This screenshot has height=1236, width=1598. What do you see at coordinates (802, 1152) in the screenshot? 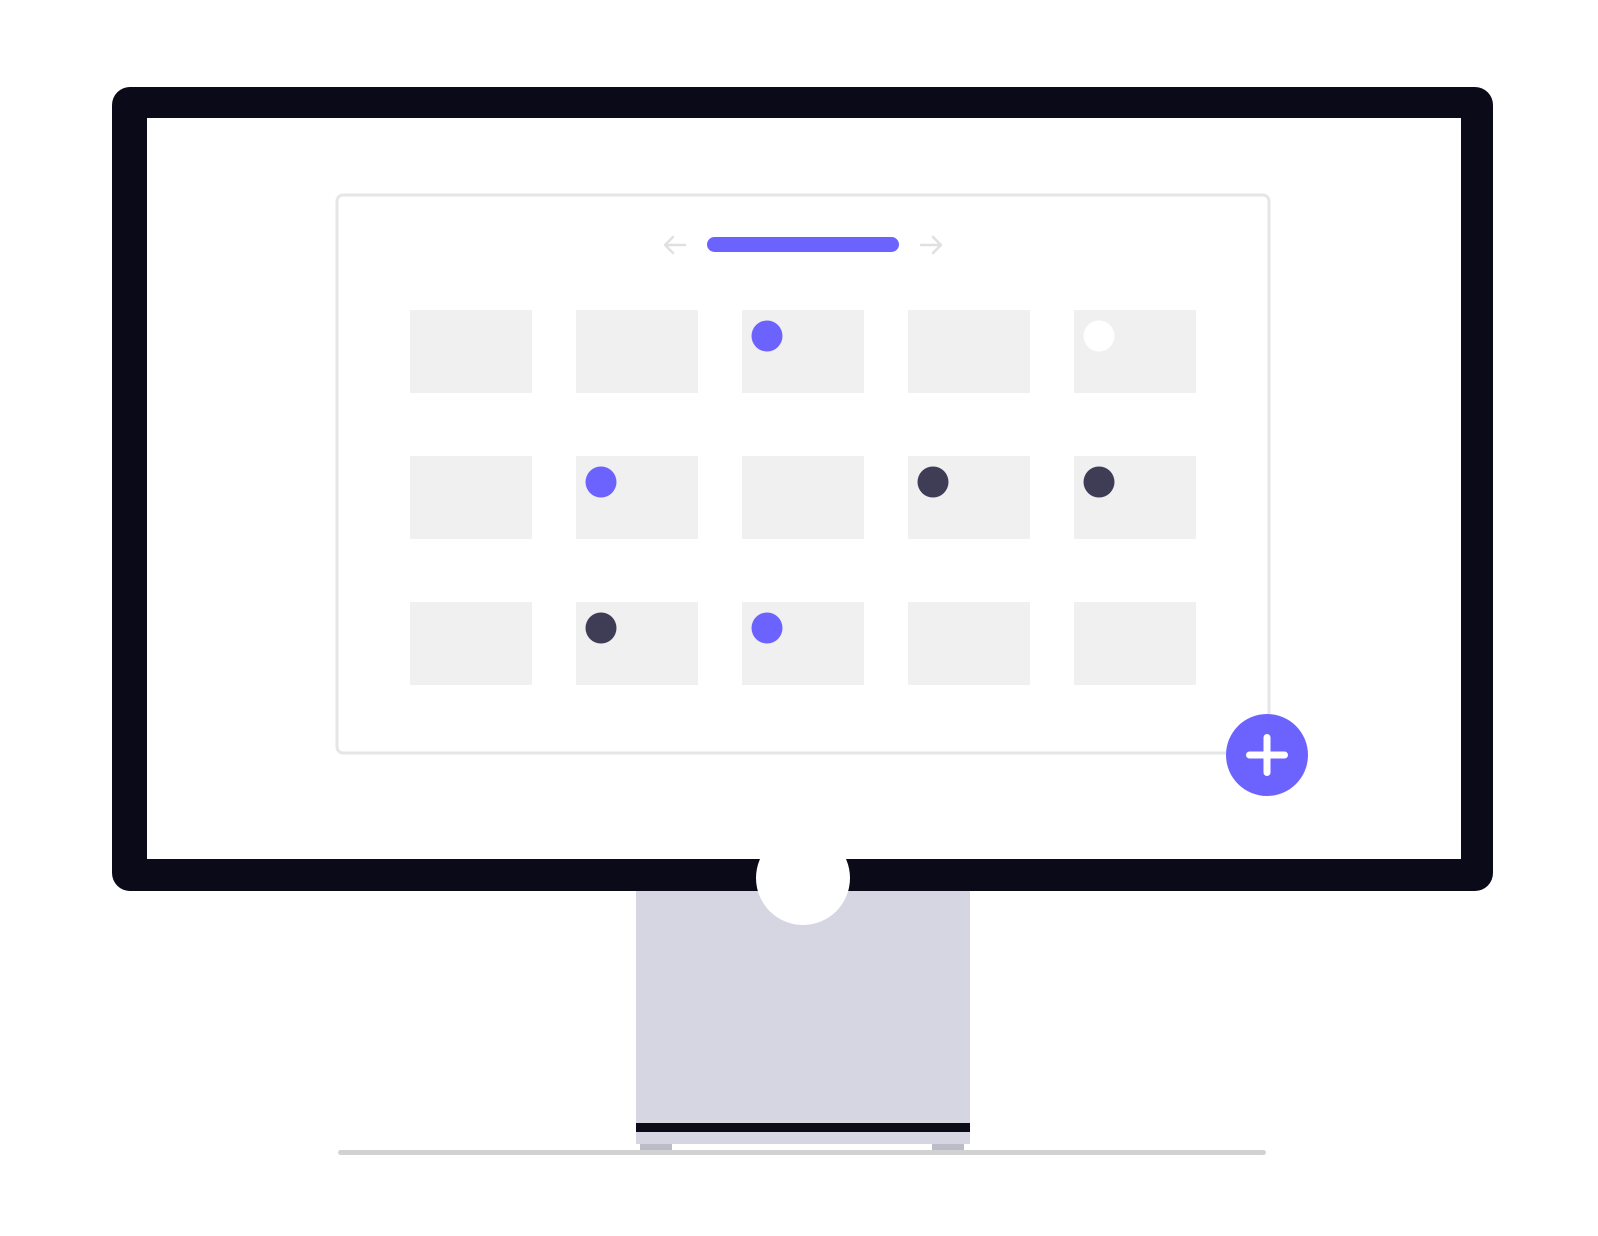
I see `floor-line` at bounding box center [802, 1152].